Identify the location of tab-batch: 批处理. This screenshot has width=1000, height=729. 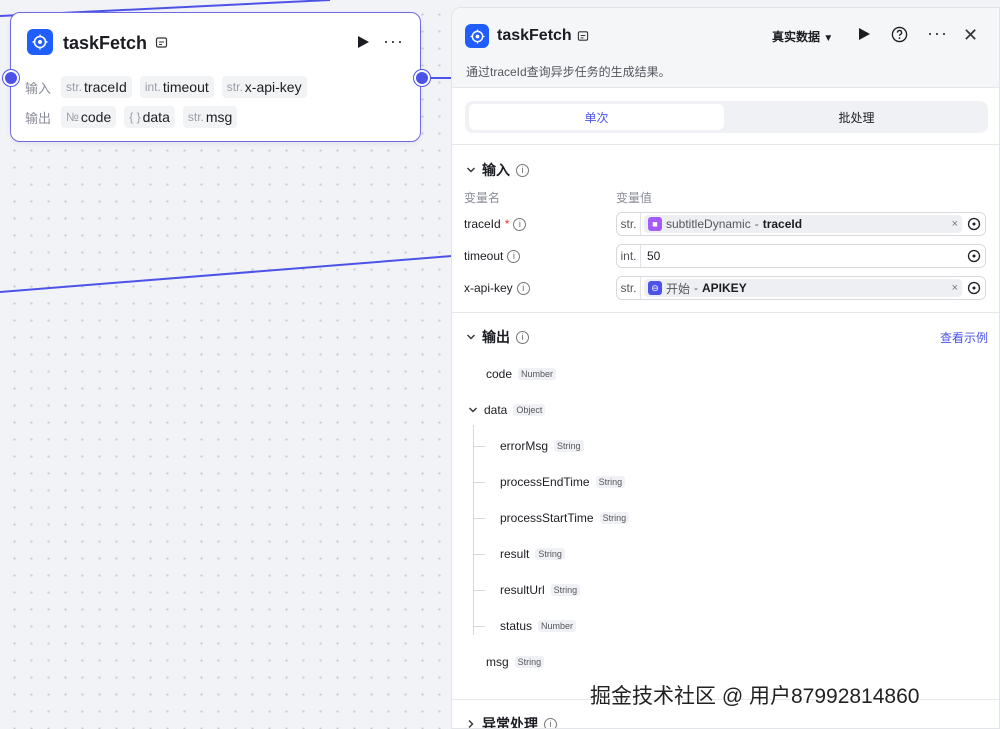
(856, 117).